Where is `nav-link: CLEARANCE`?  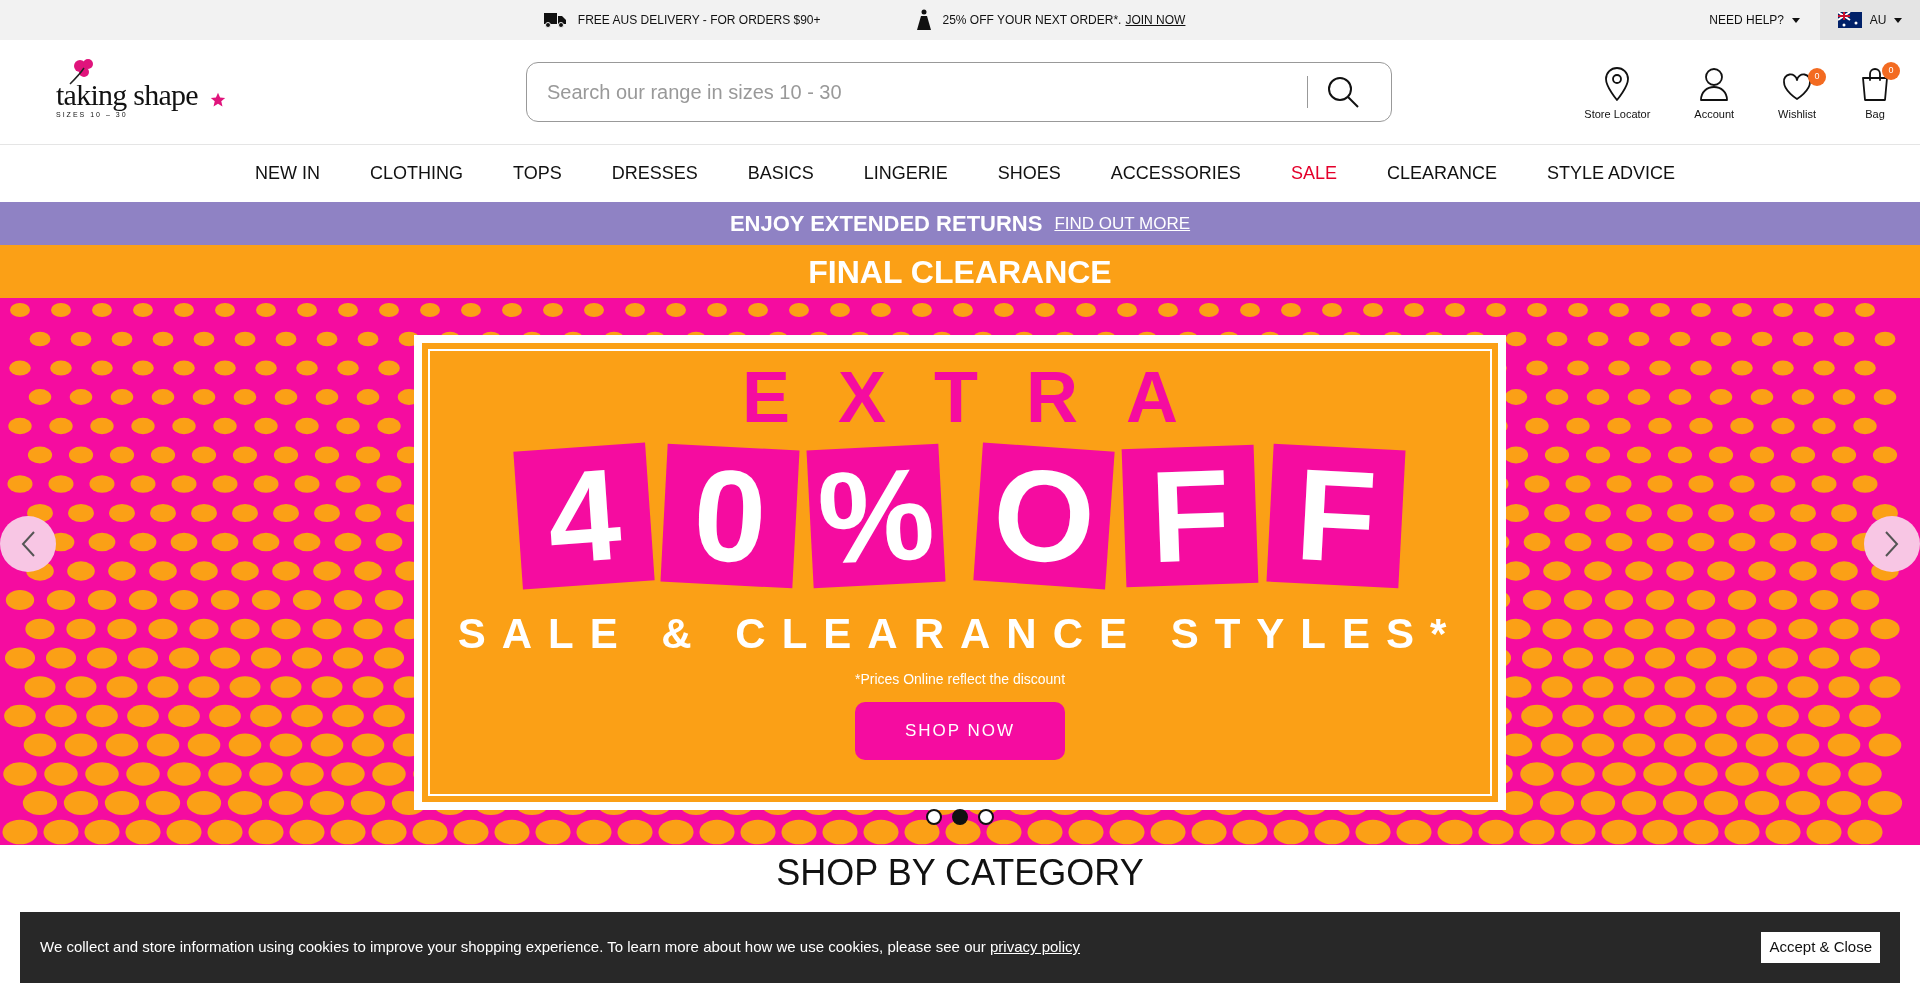
nav-link: CLEARANCE is located at coordinates (1441, 173).